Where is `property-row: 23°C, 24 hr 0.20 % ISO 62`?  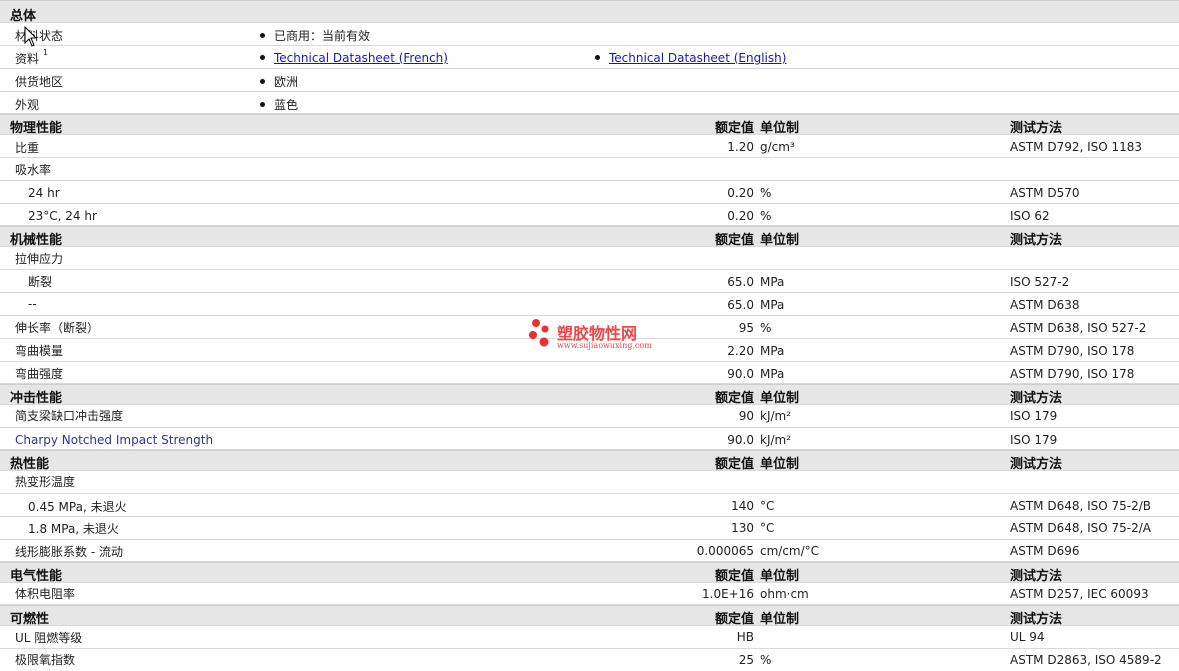 property-row: 23°C, 24 hr 0.20 % ISO 62 is located at coordinates (589, 215).